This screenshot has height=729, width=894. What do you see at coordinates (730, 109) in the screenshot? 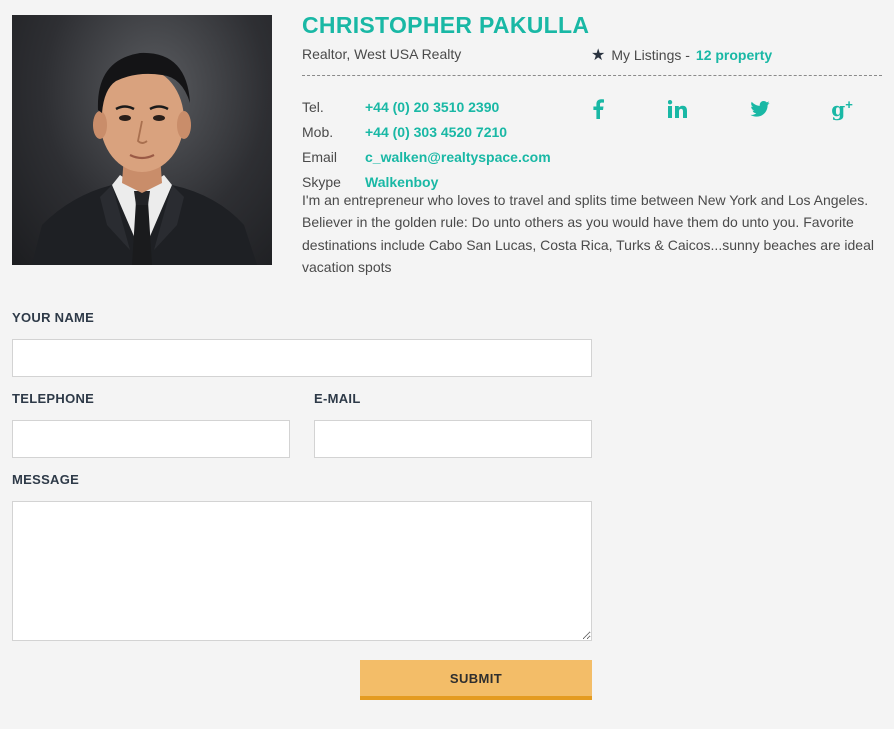
I see `social-links: g +` at bounding box center [730, 109].